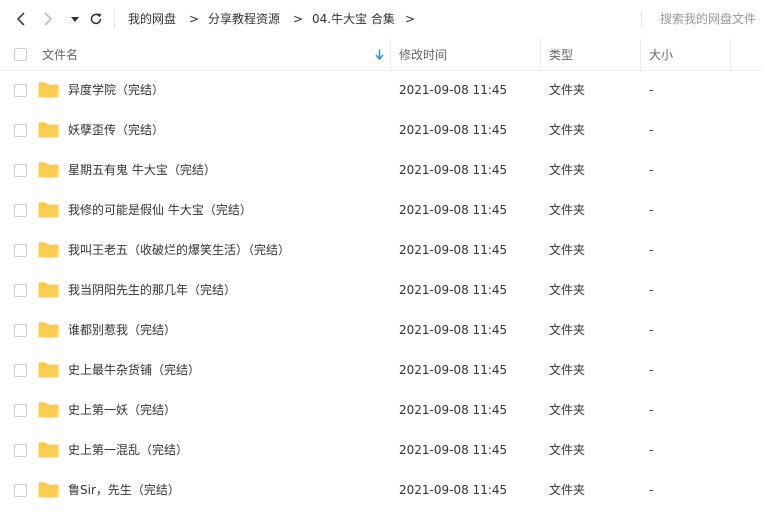 This screenshot has width=763, height=512. Describe the element at coordinates (381, 90) in the screenshot. I see `table-row: 异度学院（完结） 2021-09-08 11:45 文件夹 -` at that location.